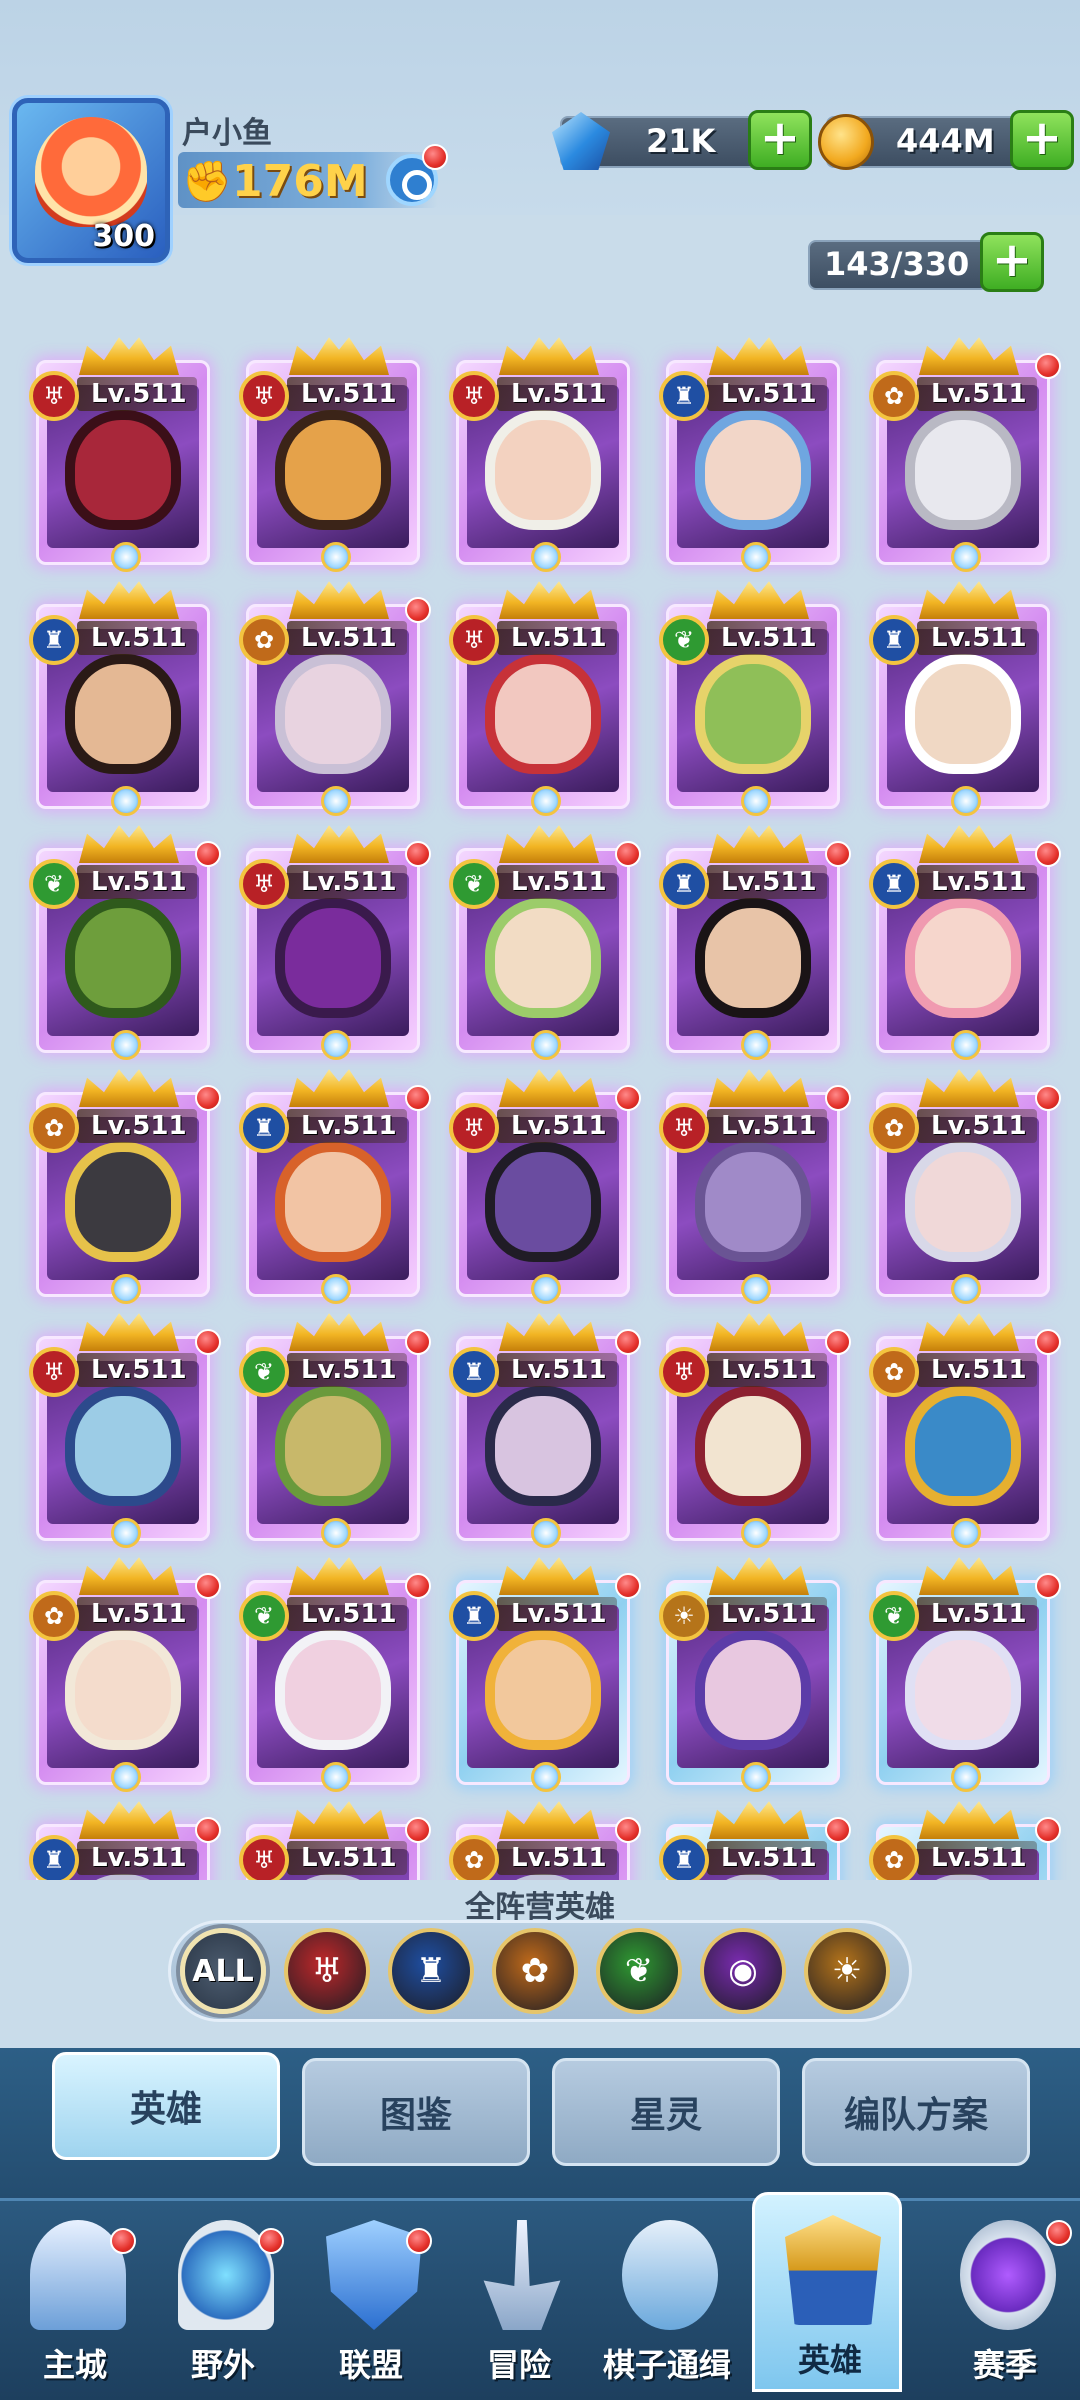 The image size is (1080, 2400). What do you see at coordinates (75, 2300) in the screenshot?
I see `nav-main-city: 主城` at bounding box center [75, 2300].